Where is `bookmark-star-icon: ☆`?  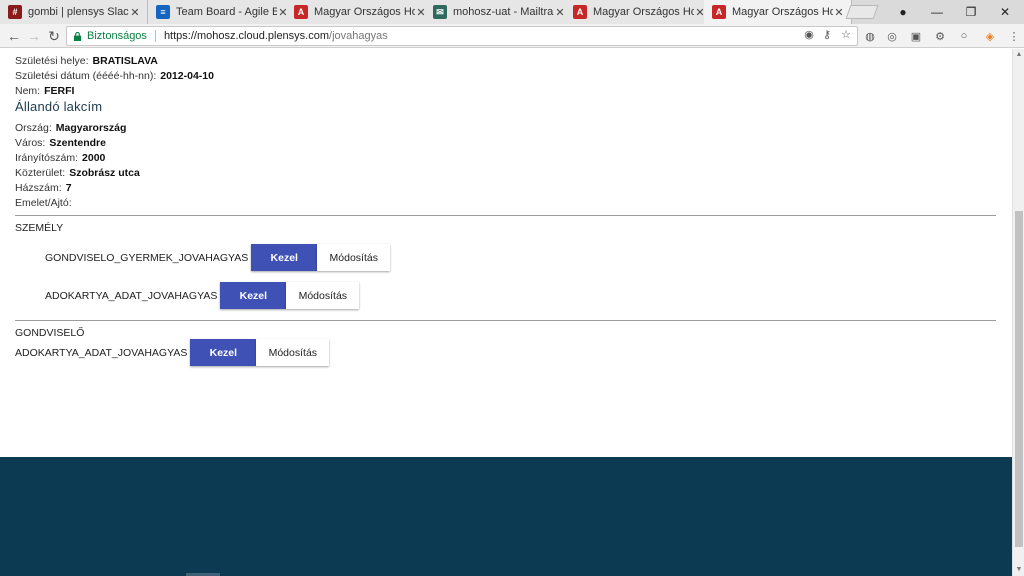 bookmark-star-icon: ☆ is located at coordinates (846, 34).